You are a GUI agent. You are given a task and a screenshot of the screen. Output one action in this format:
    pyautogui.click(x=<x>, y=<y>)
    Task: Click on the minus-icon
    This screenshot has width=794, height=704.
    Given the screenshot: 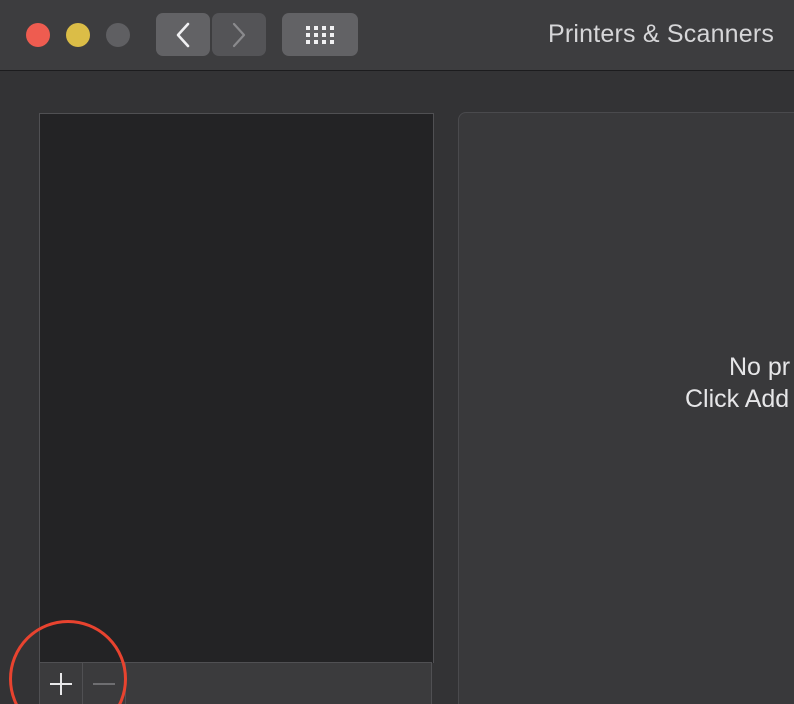 What is the action you would take?
    pyautogui.click(x=104, y=684)
    